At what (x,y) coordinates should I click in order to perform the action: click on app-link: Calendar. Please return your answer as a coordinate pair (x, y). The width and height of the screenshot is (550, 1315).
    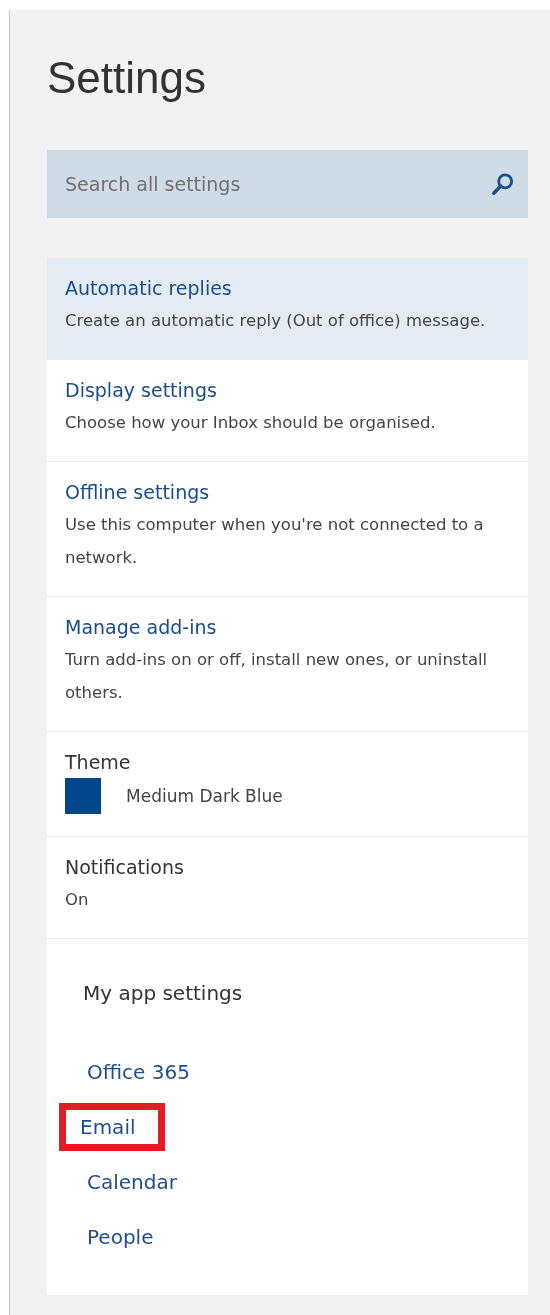
    Looking at the image, I should click on (132, 1182).